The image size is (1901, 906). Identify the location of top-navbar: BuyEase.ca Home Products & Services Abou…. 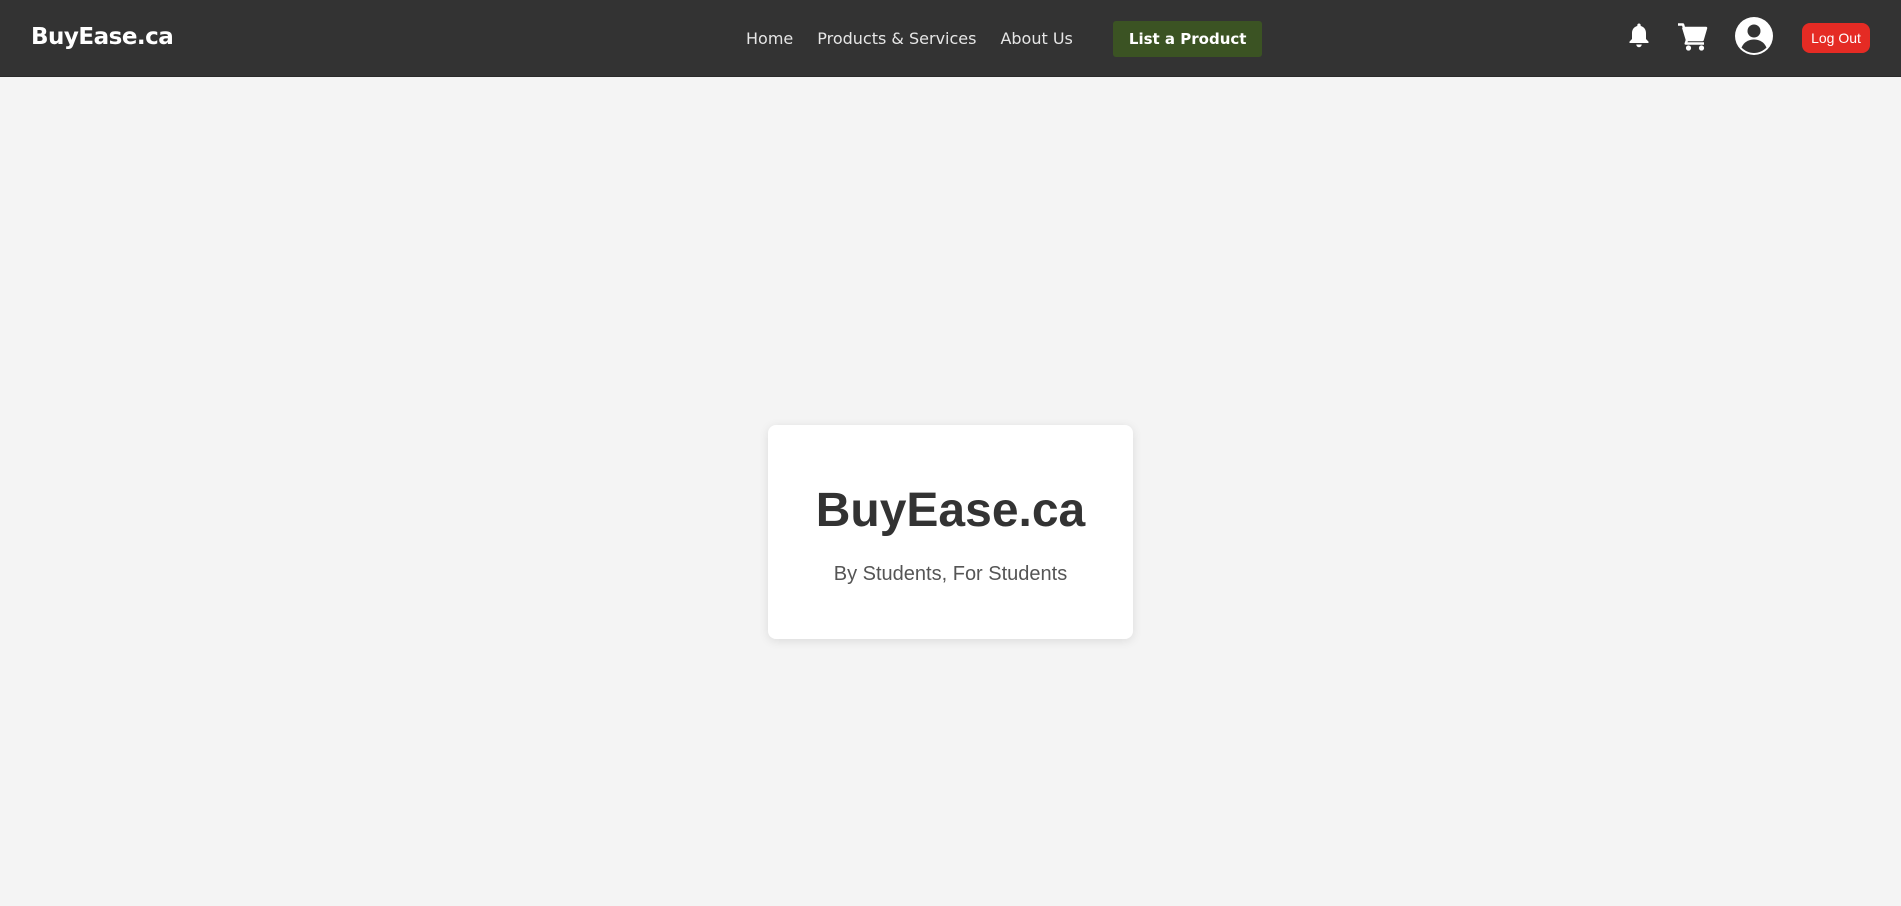
(950, 38).